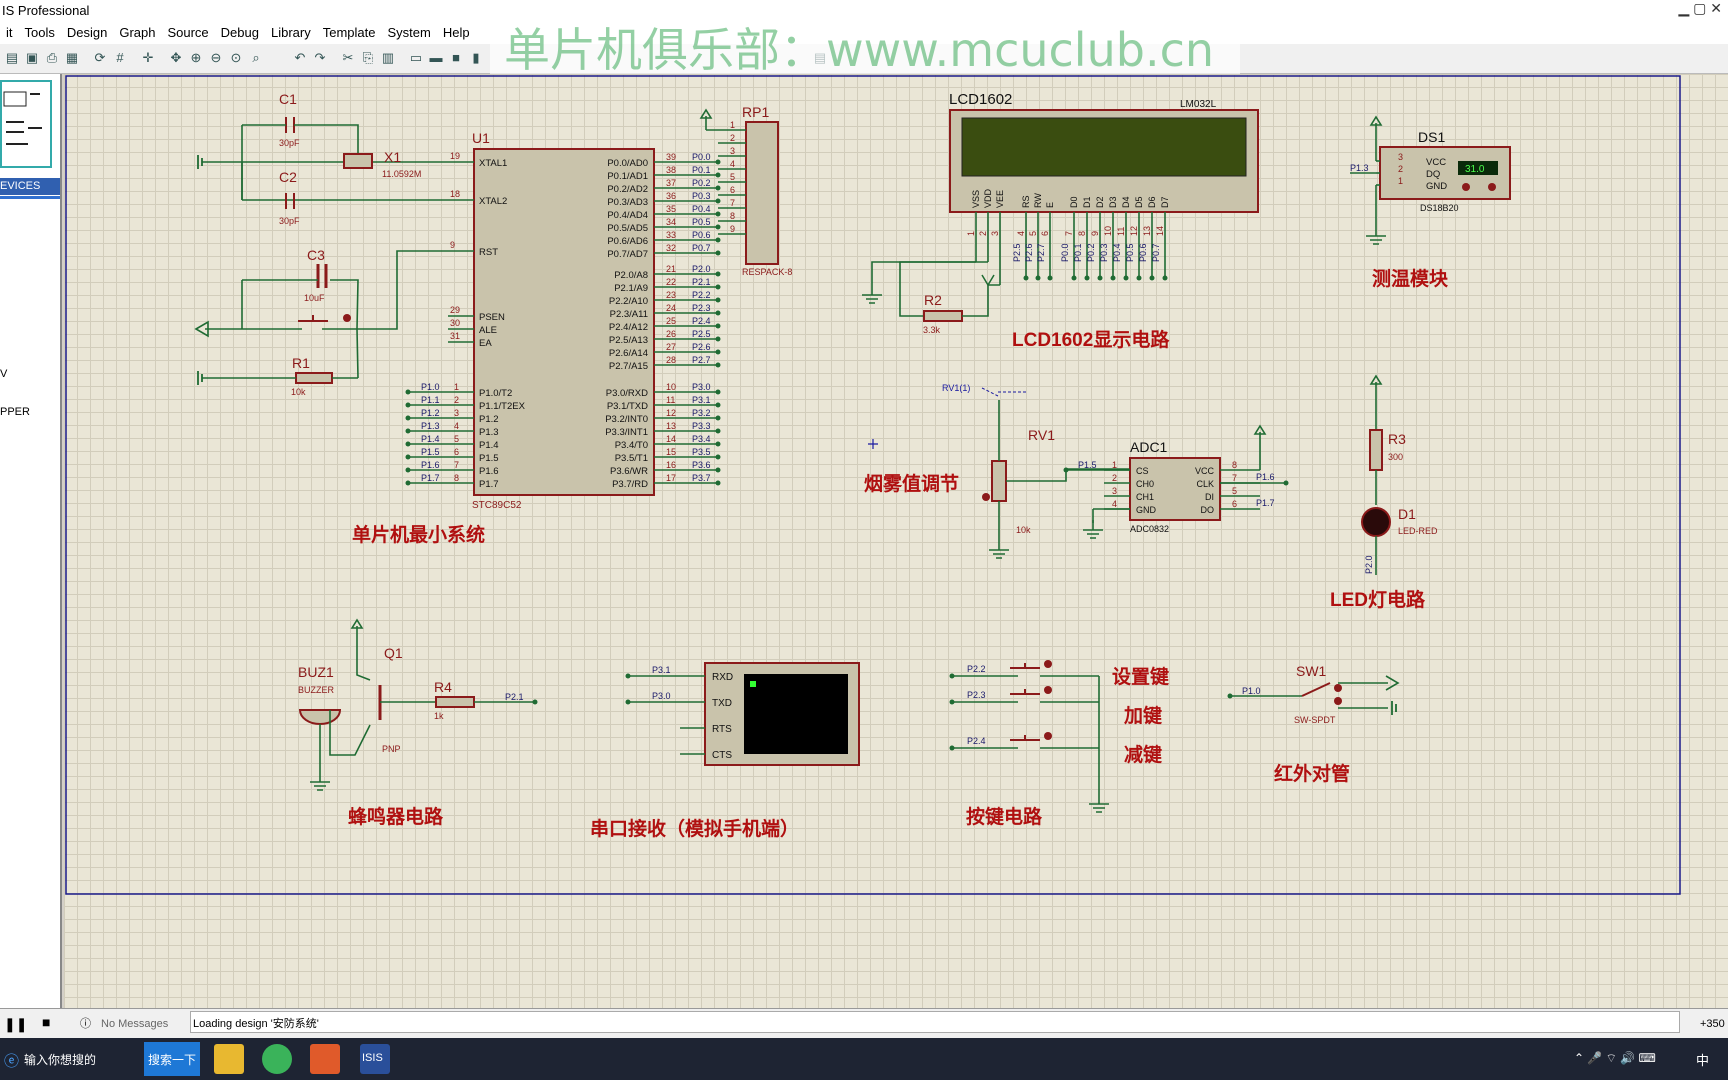  I want to click on c1-val: 30pF, so click(289, 143).